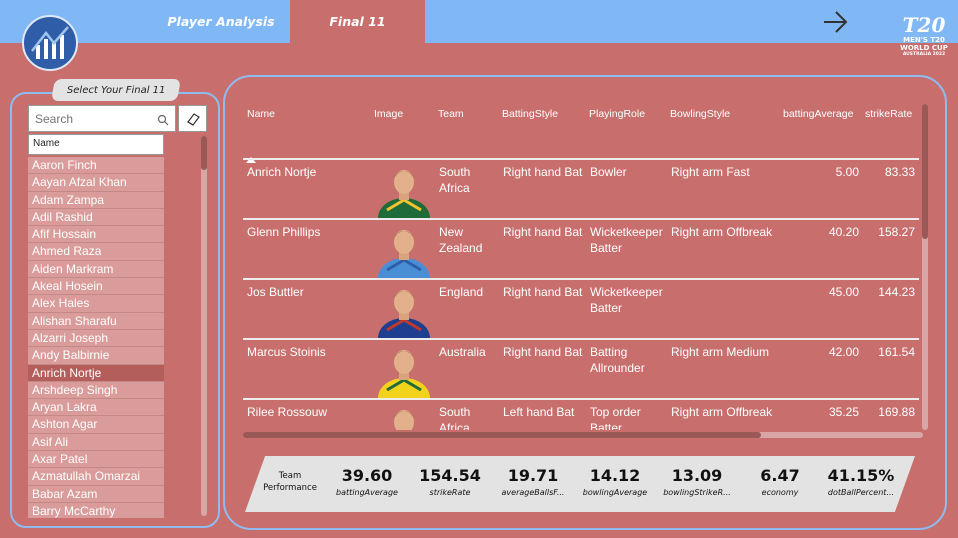  What do you see at coordinates (290, 482) in the screenshot?
I see `kpi-strip-title: Team Performance` at bounding box center [290, 482].